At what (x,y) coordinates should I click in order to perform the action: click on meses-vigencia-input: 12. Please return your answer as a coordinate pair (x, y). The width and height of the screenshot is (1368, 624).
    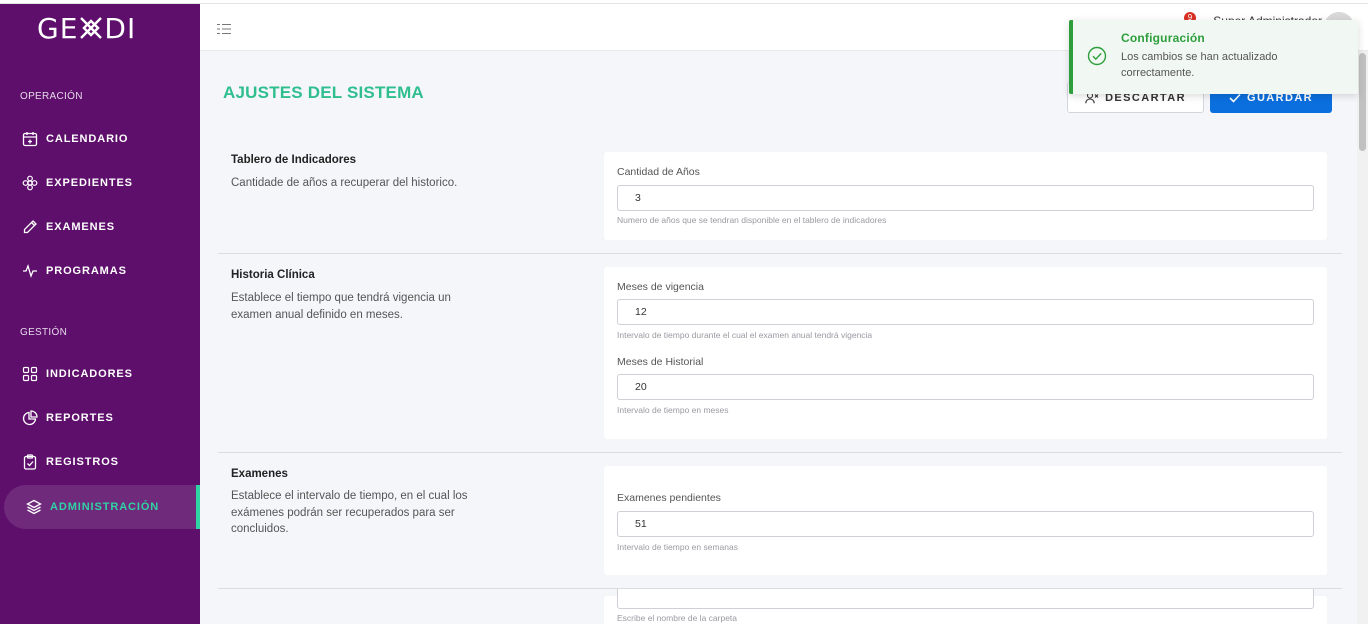
    Looking at the image, I should click on (965, 312).